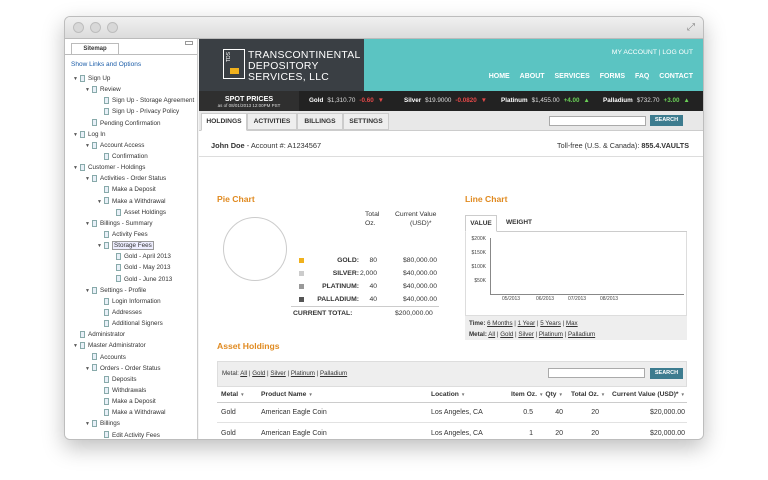  I want to click on tab-activities: ACTIVITIES, so click(272, 121).